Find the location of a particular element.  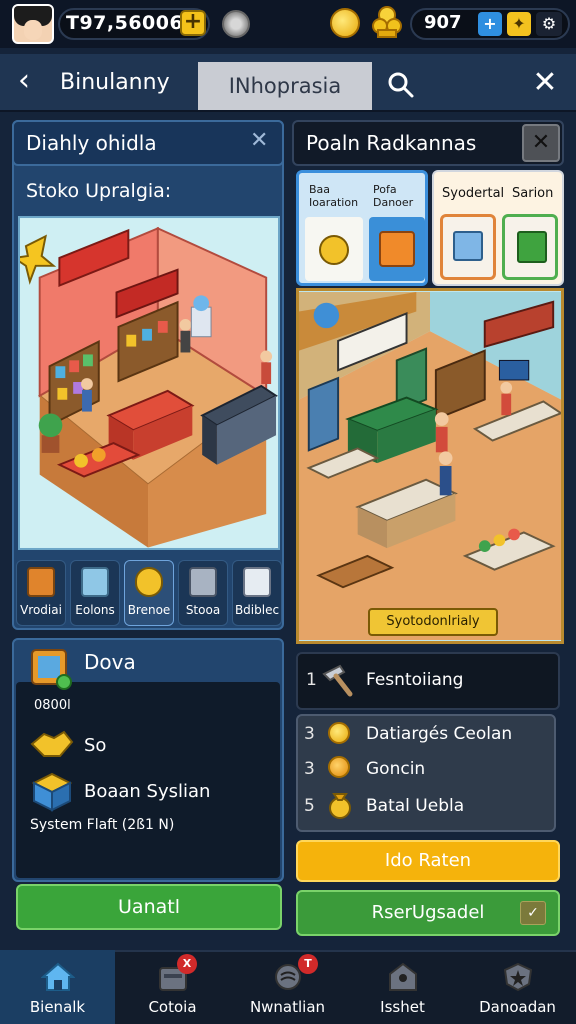

category-label: Brenoe is located at coordinates (149, 610).